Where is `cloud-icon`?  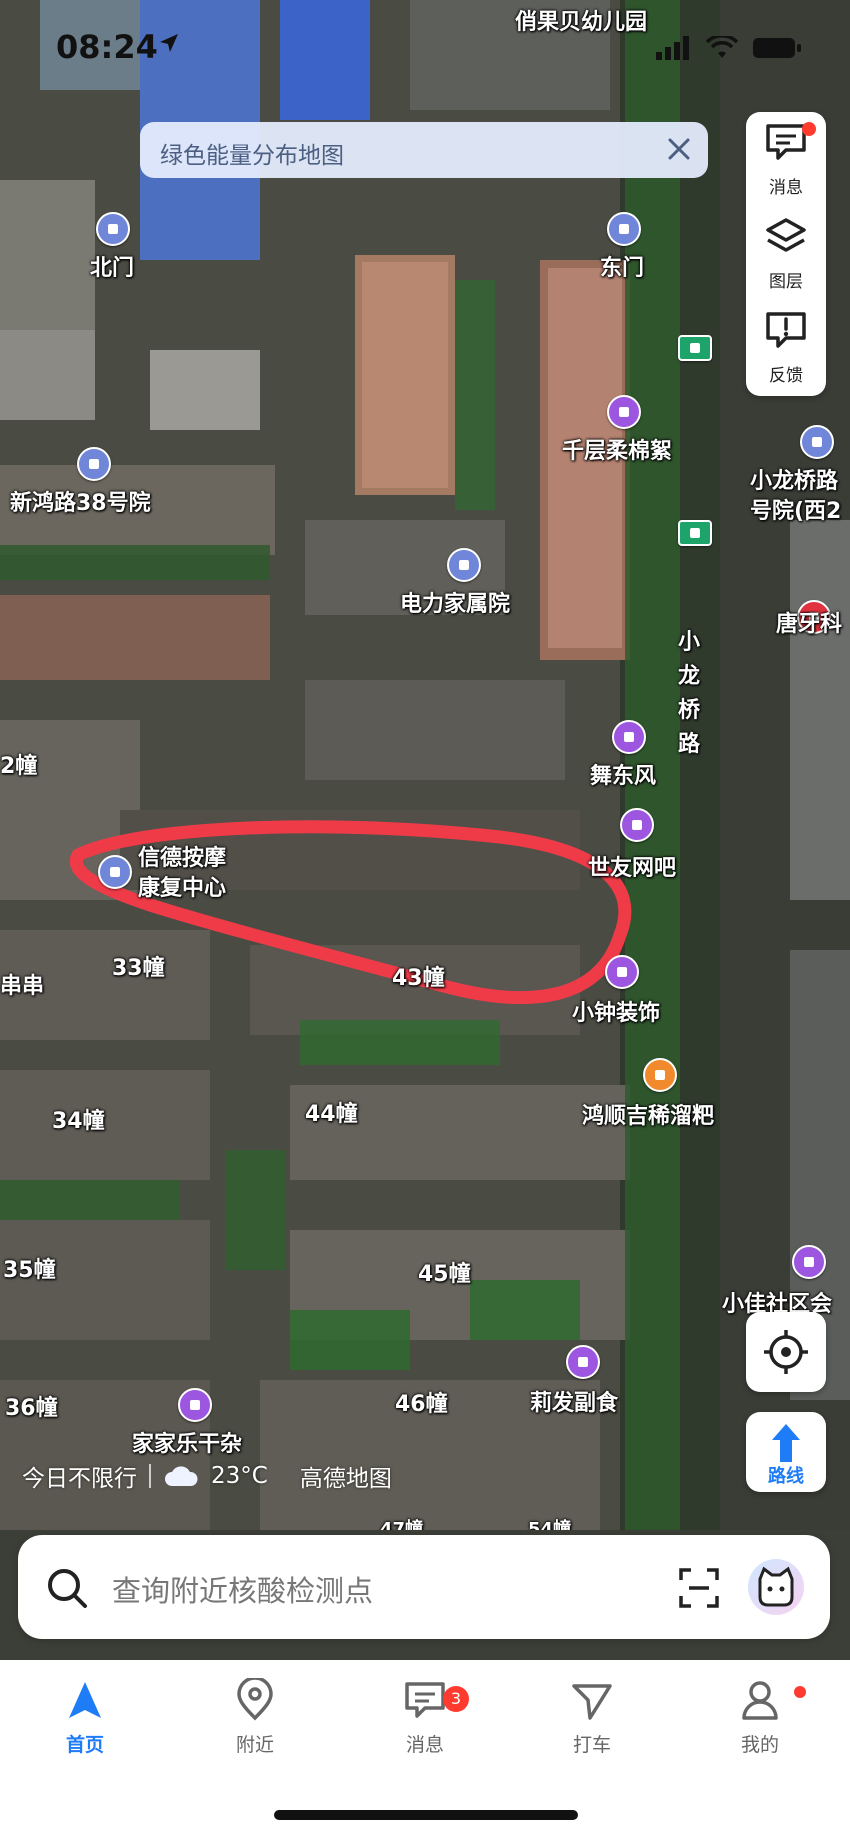
cloud-icon is located at coordinates (181, 1476).